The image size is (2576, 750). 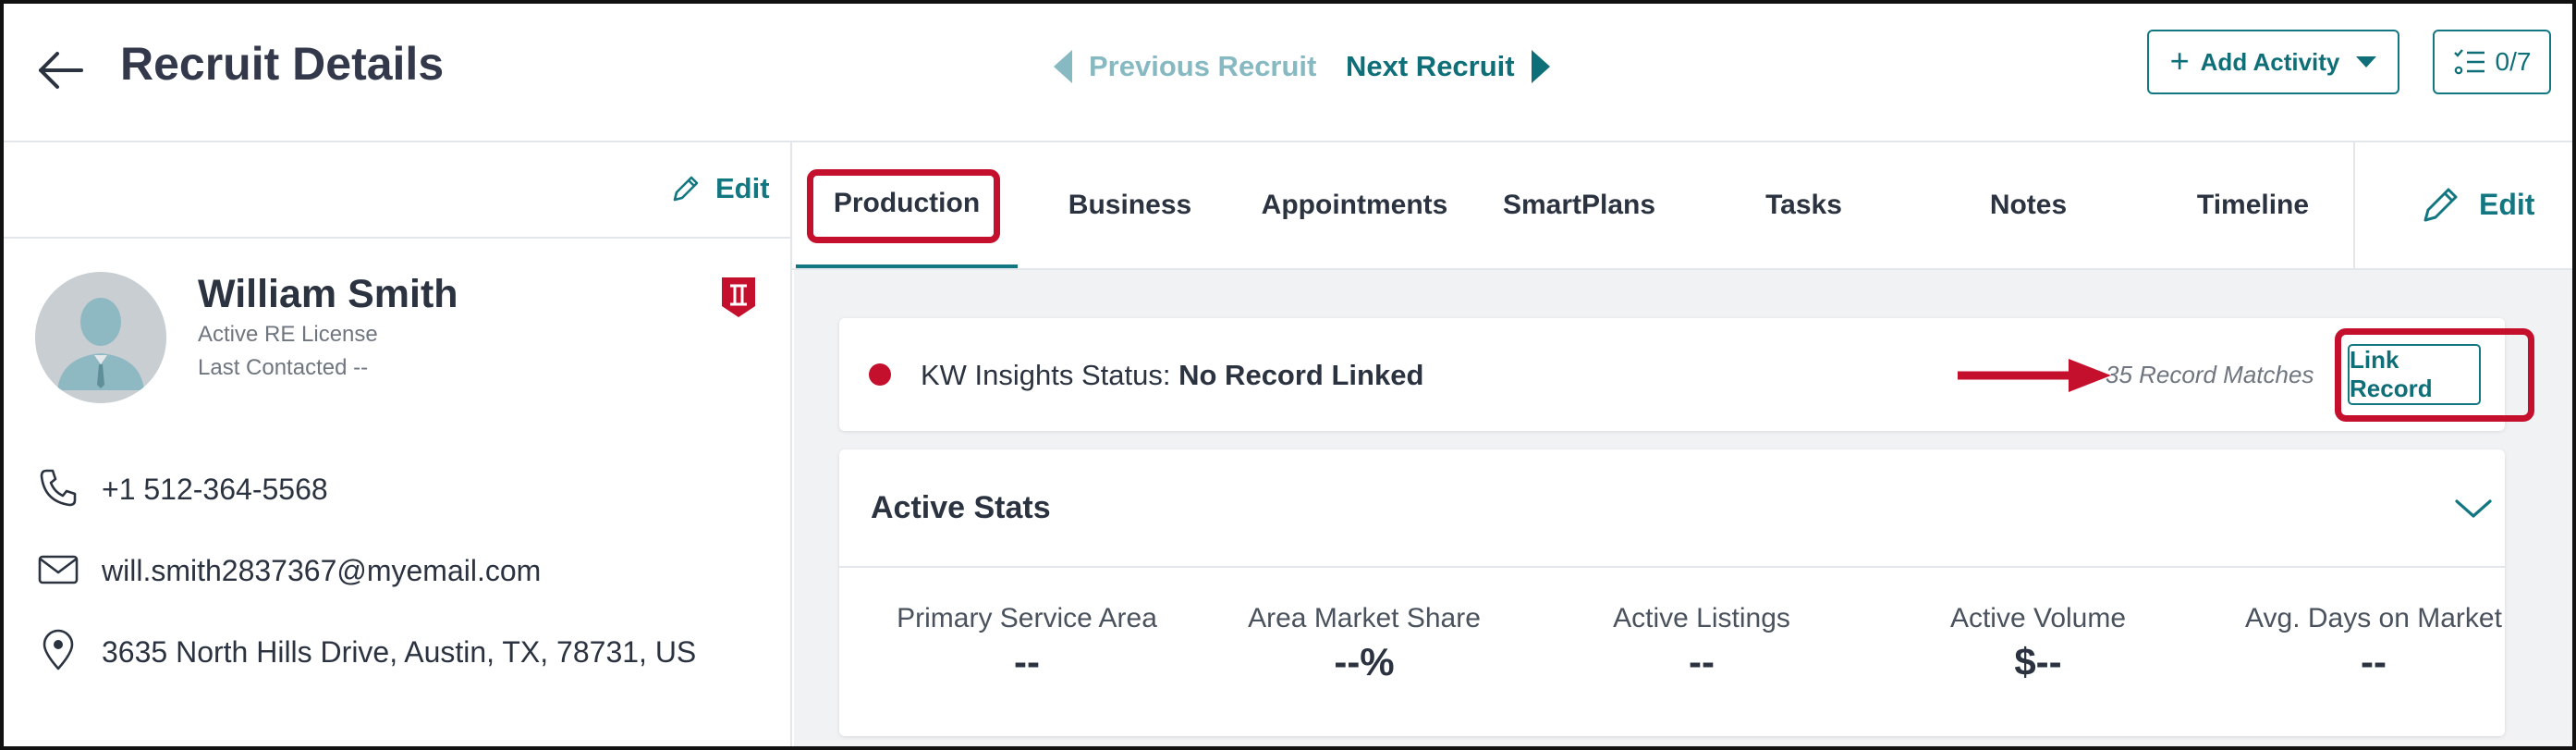 I want to click on tabs-edit-button: Edit, so click(x=2477, y=204).